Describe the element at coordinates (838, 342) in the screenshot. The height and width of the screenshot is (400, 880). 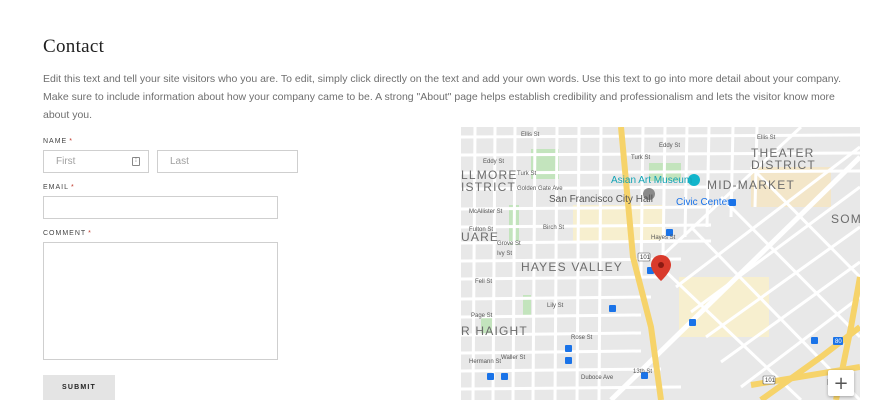
I see `svg-text: 80` at that location.